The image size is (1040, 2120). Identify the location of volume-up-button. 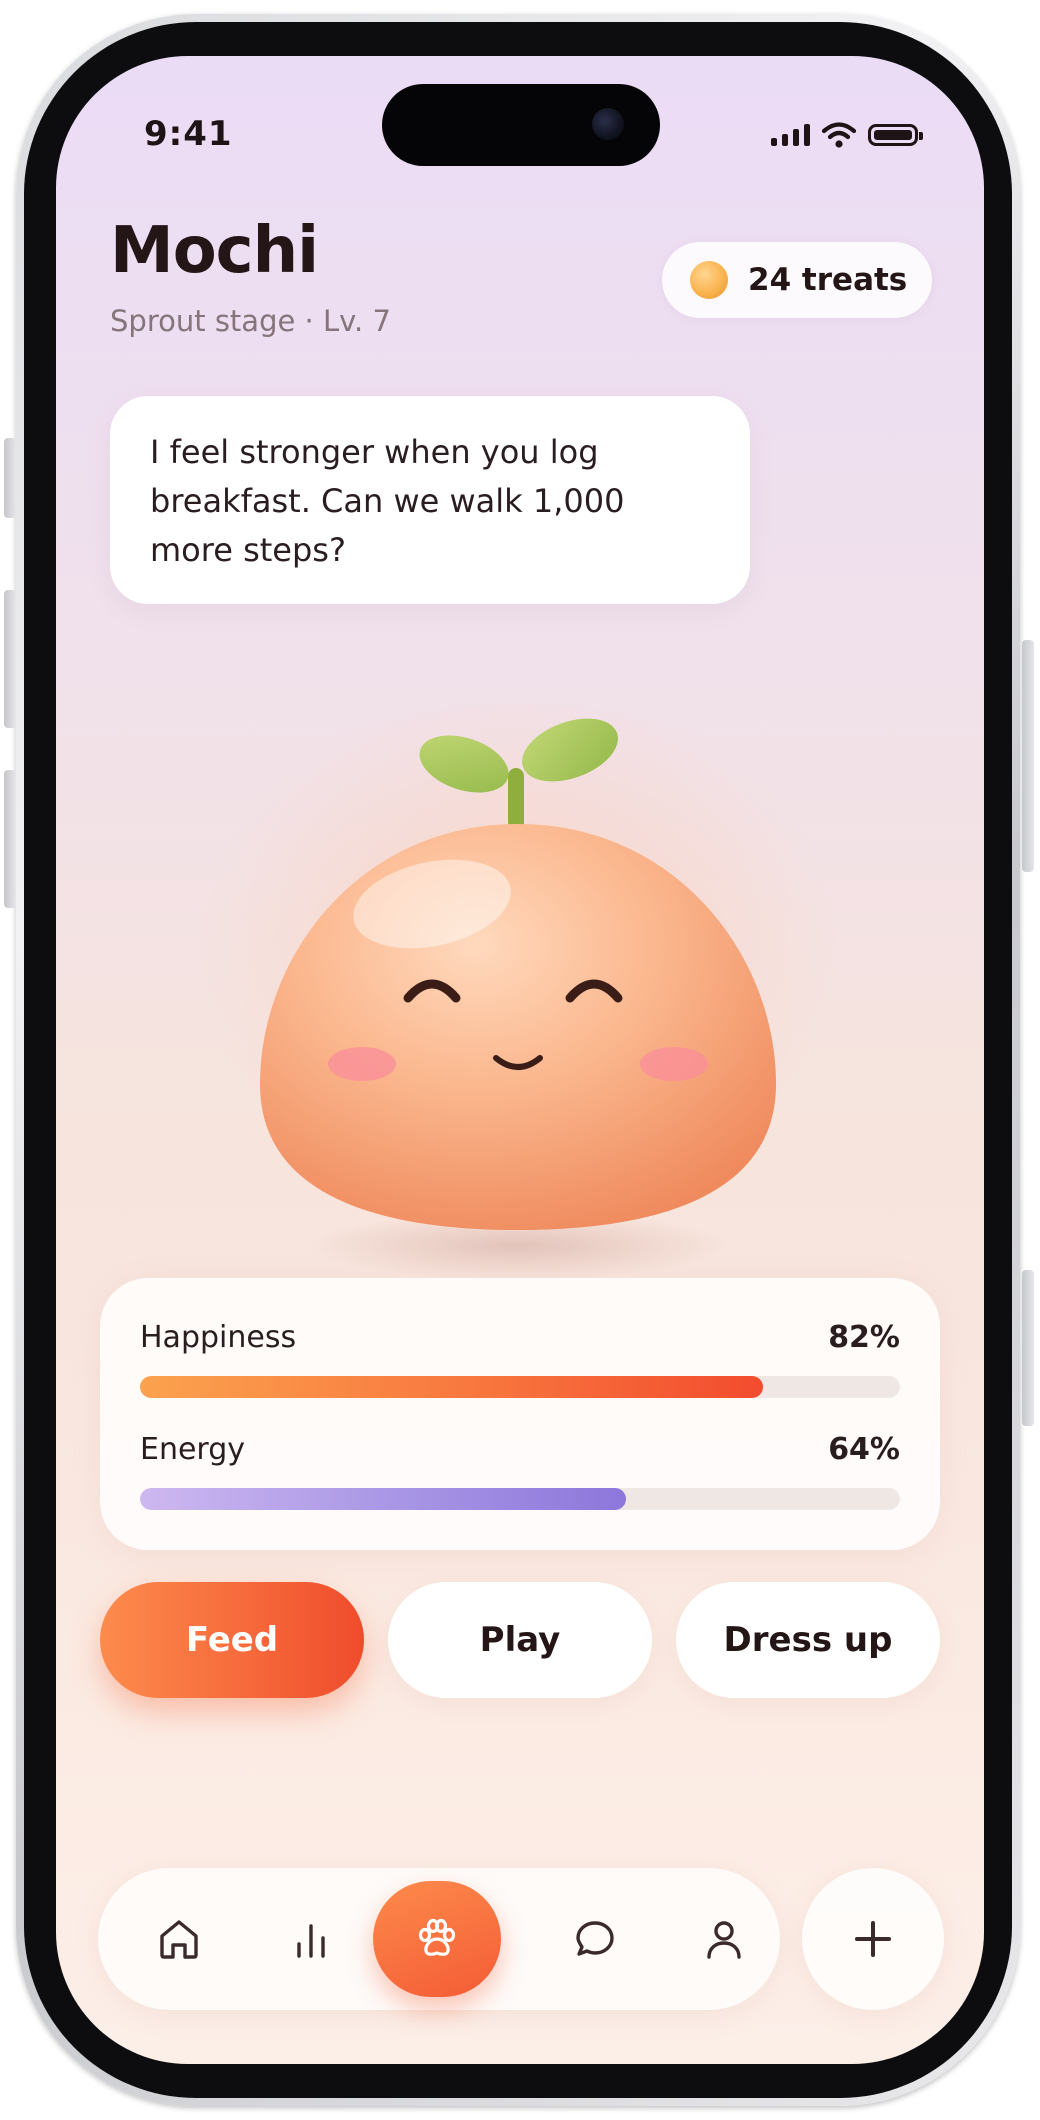
(10, 659).